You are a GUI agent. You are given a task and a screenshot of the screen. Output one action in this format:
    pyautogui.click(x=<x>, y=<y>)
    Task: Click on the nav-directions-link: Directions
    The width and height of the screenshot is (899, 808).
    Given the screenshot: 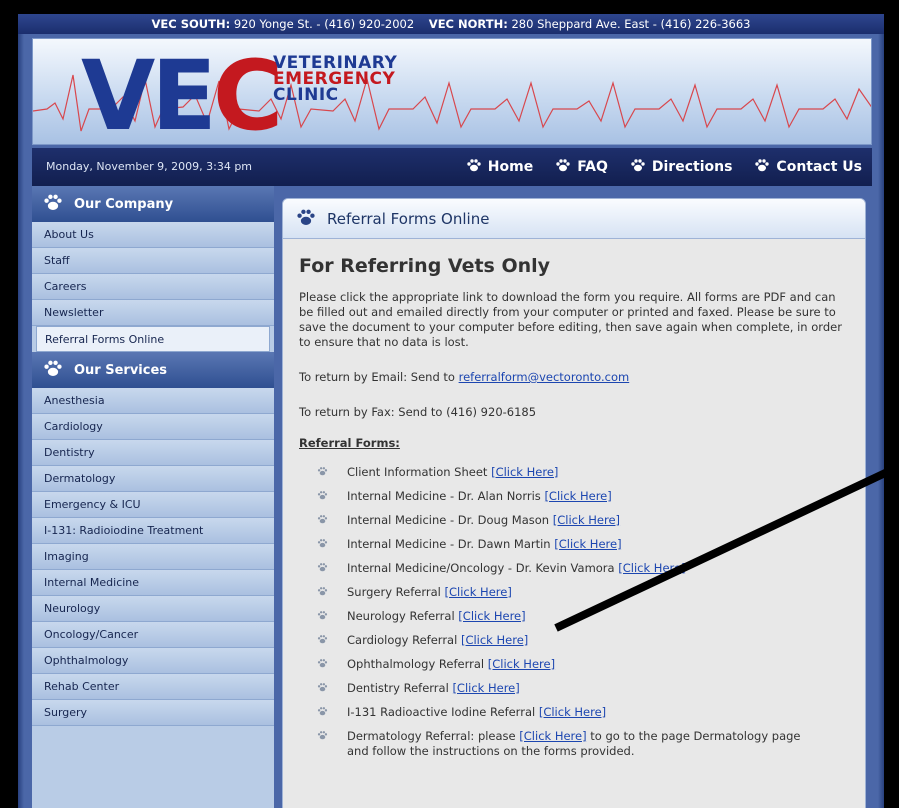 What is the action you would take?
    pyautogui.click(x=680, y=167)
    